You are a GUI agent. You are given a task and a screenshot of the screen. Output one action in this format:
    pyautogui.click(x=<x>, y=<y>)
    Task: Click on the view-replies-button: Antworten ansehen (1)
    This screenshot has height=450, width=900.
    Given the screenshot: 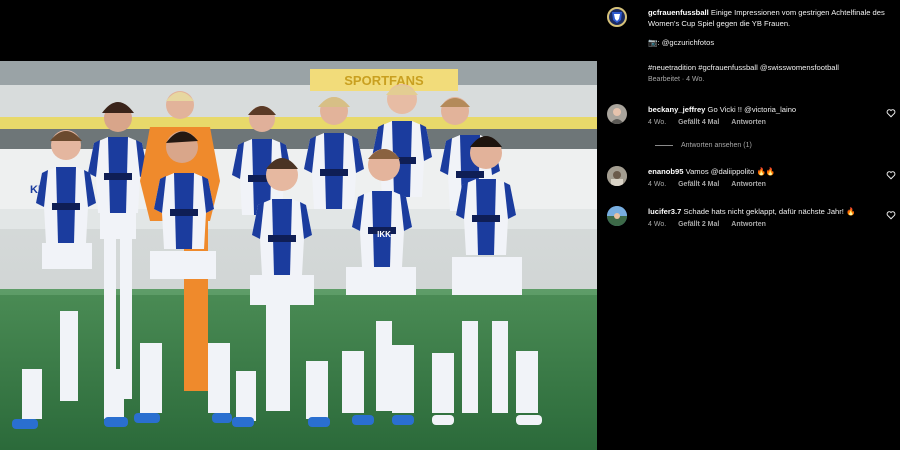 What is the action you would take?
    pyautogui.click(x=703, y=145)
    